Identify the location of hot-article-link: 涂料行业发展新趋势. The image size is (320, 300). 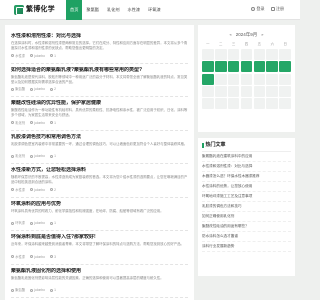
(246, 247).